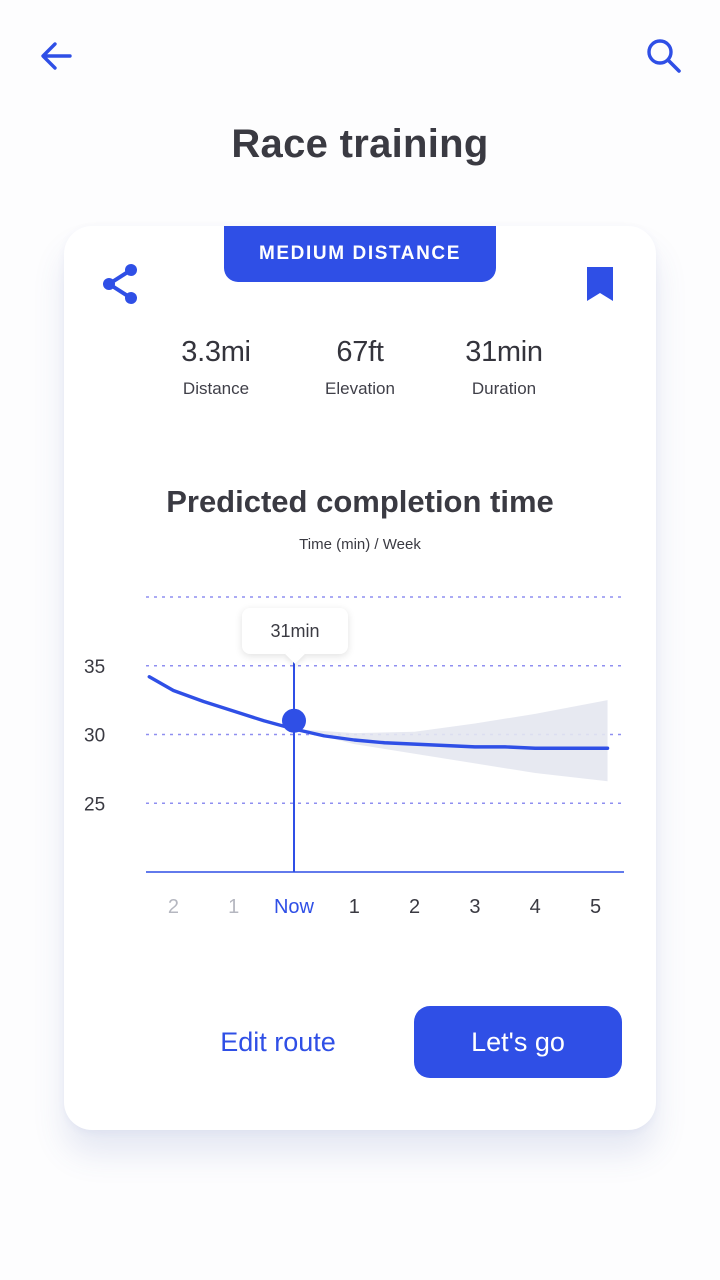 Image resolution: width=720 pixels, height=1280 pixels. I want to click on y-tick-label: 35, so click(94, 667).